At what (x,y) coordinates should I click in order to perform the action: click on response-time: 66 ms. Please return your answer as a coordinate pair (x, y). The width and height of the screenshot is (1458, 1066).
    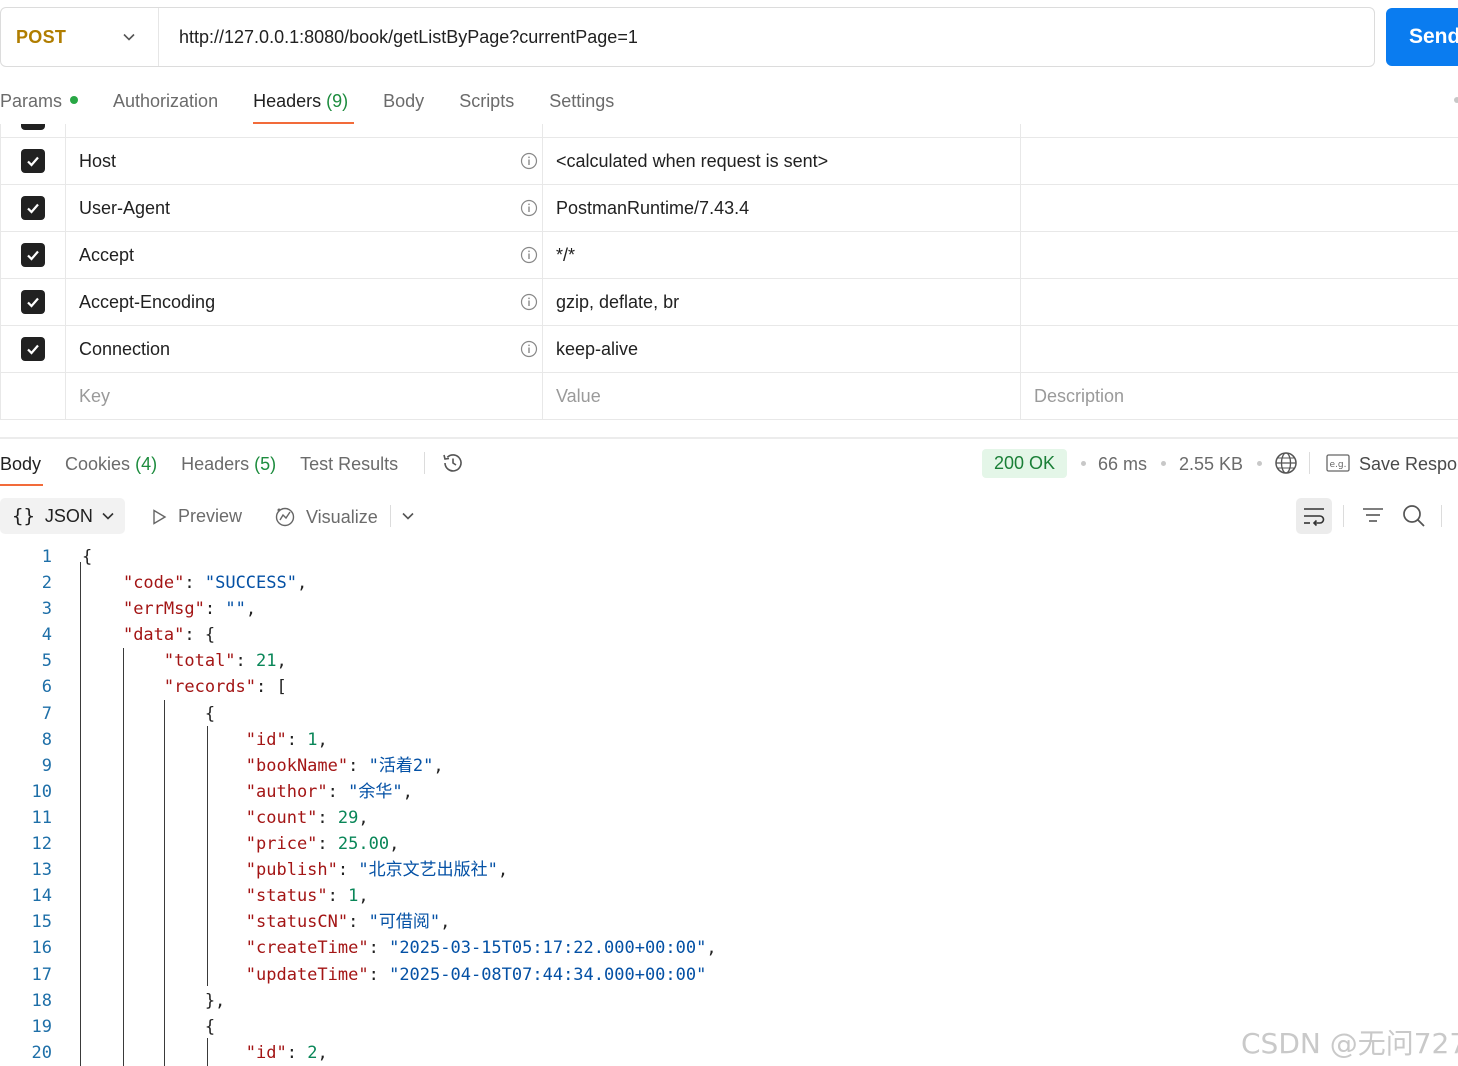
    Looking at the image, I should click on (1122, 464).